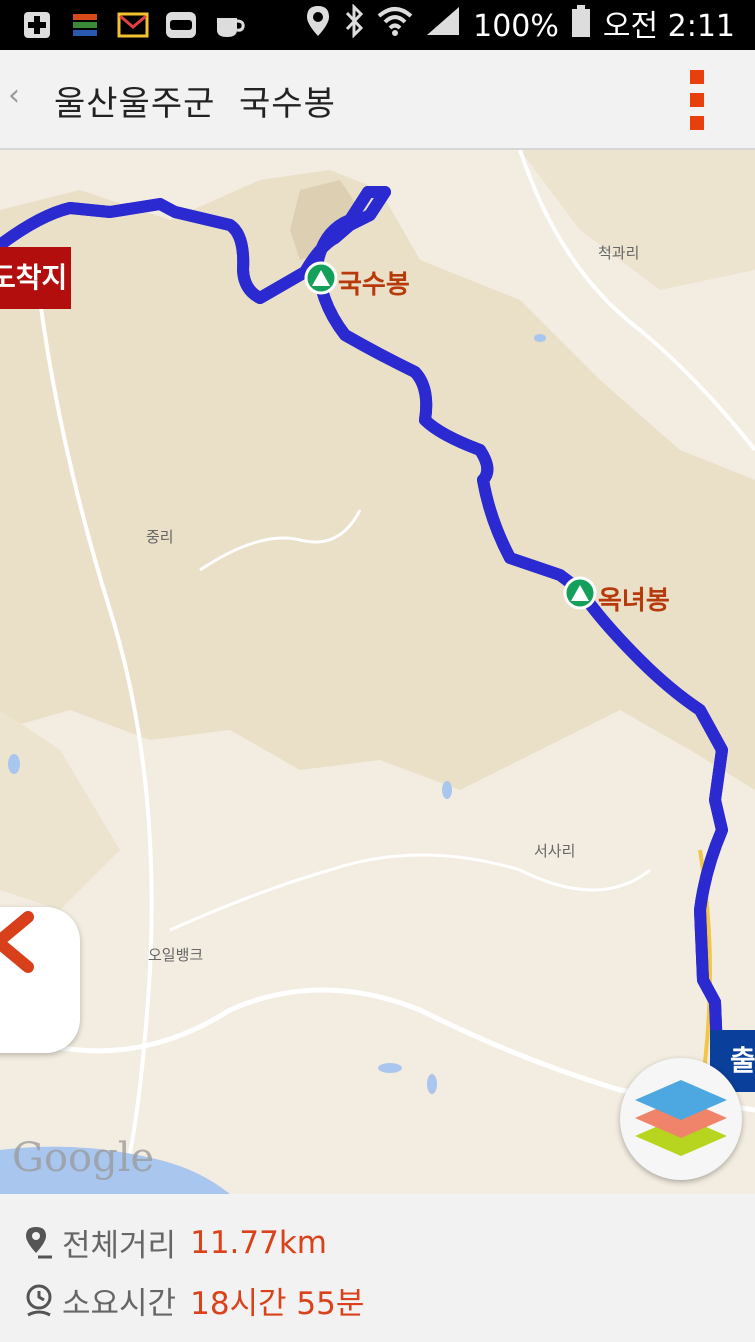 The image size is (755, 1342). I want to click on page-title: 울산울주군 국수봉, so click(195, 104).